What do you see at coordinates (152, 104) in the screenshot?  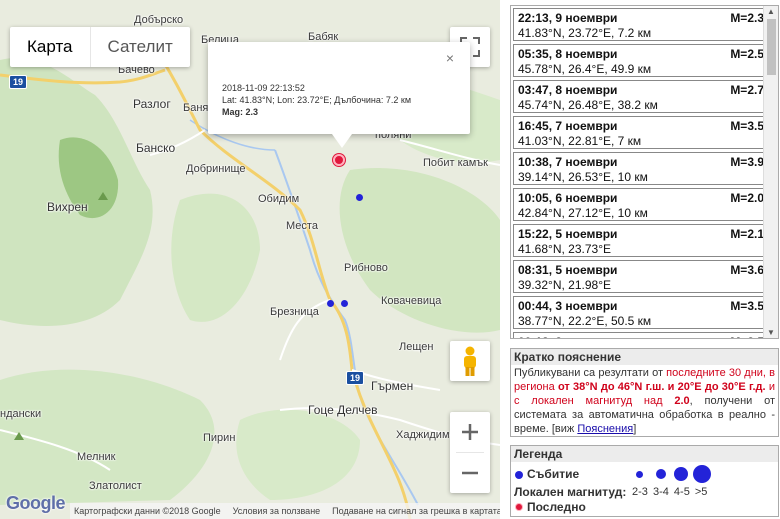 I see `place-label: Разлог` at bounding box center [152, 104].